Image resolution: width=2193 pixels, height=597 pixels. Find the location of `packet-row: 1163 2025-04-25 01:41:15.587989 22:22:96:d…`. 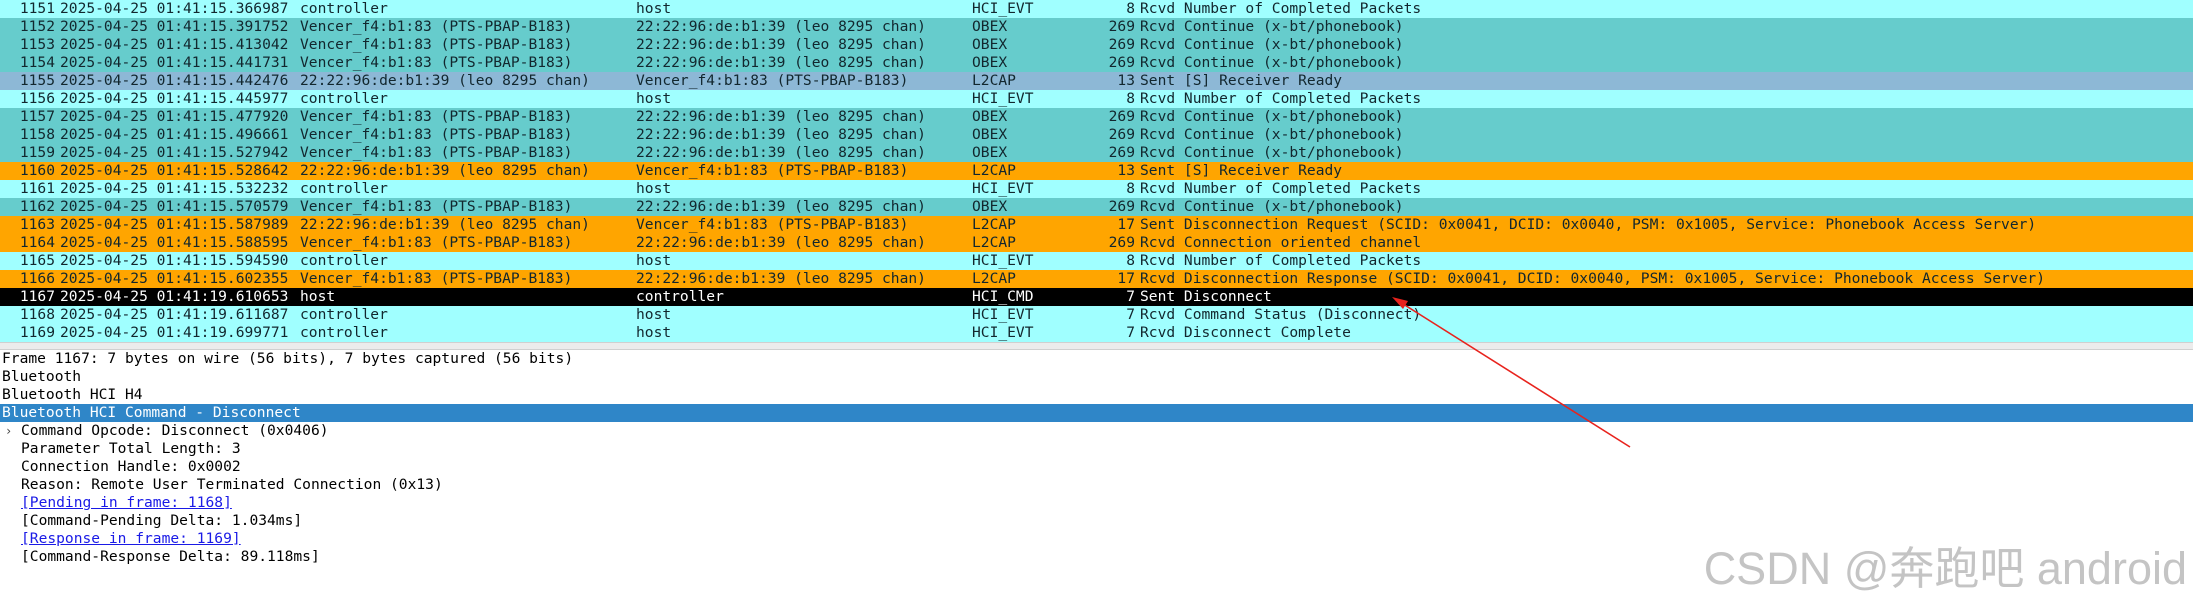

packet-row: 1163 2025-04-25 01:41:15.587989 22:22:96:d… is located at coordinates (1096, 225).